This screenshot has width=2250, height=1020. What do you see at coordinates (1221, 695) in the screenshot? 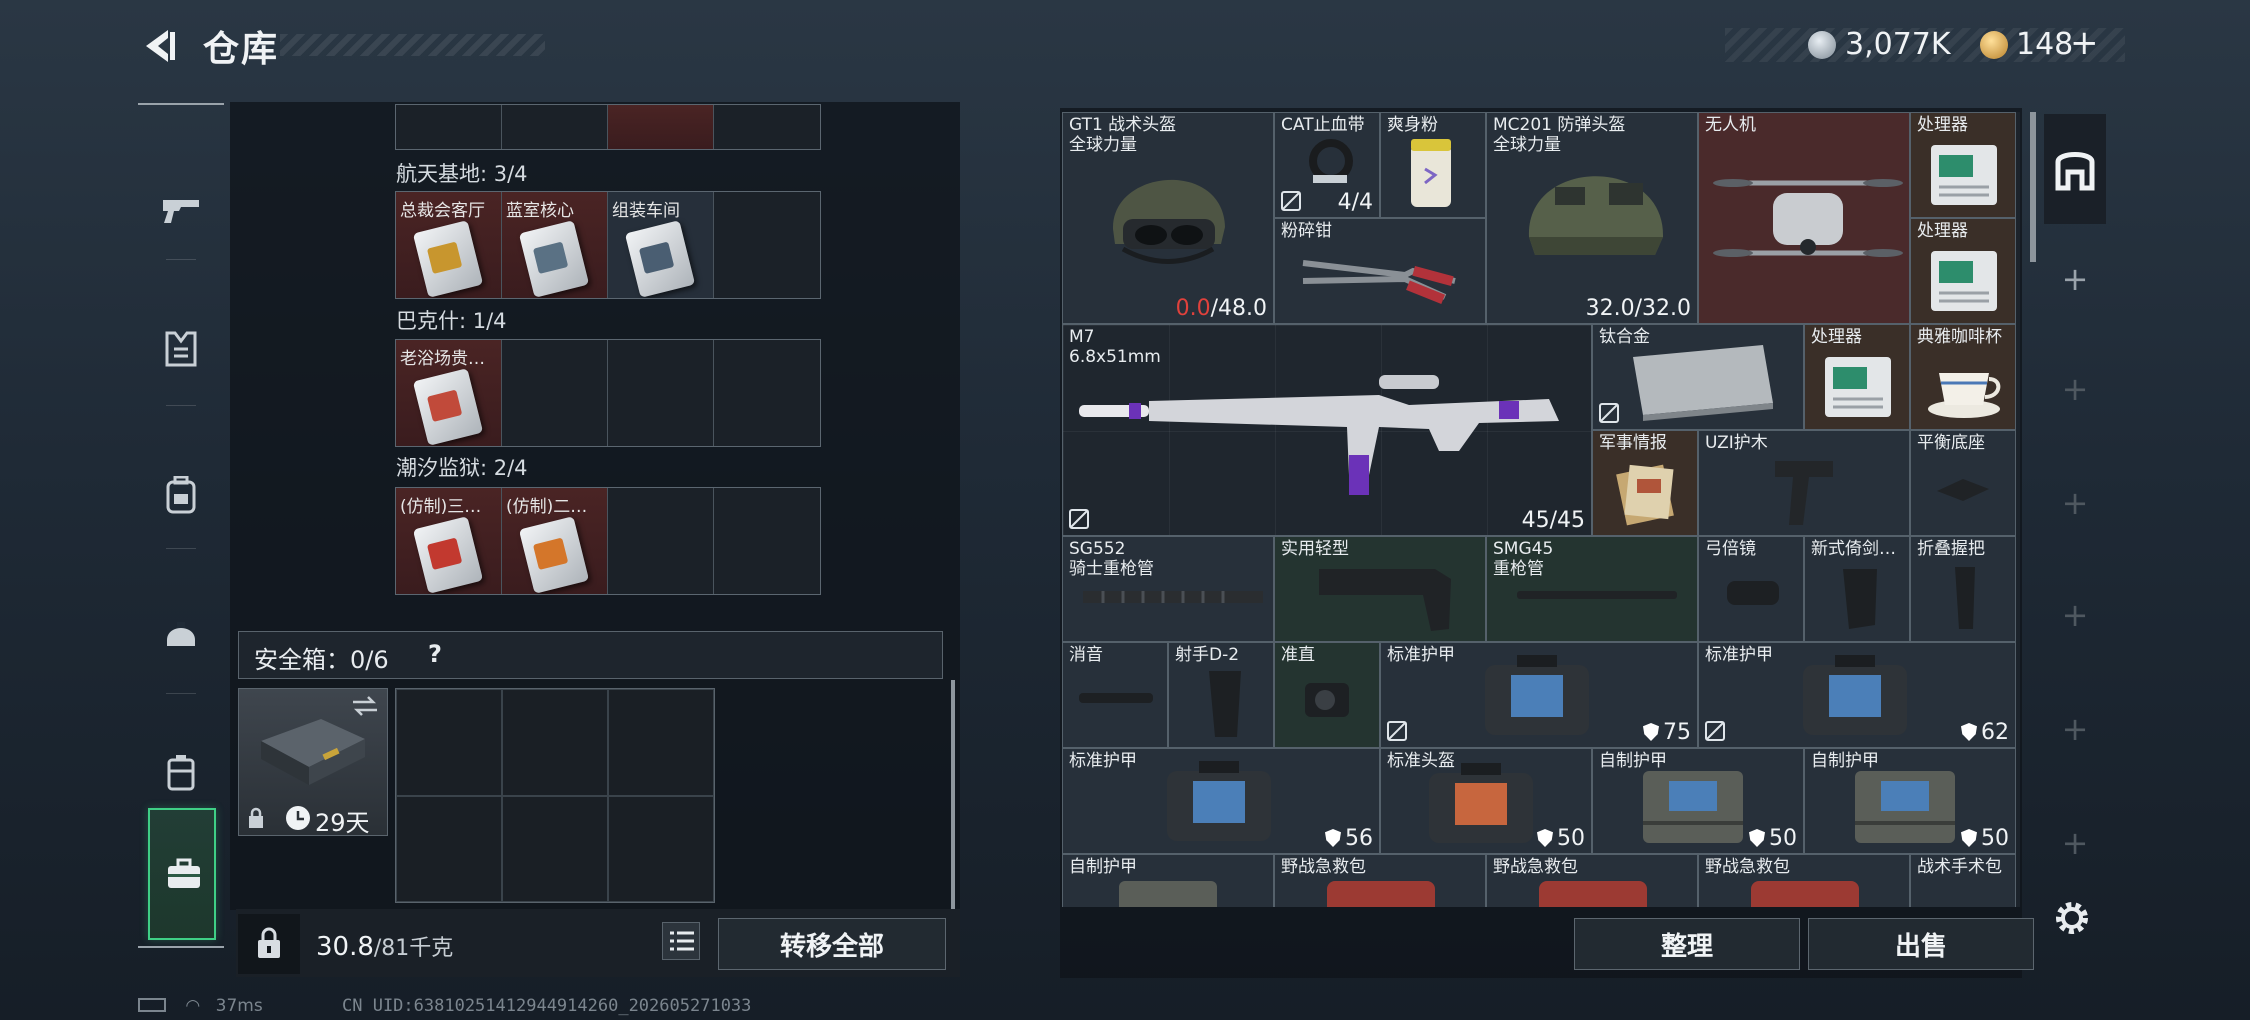
I see `item-shooter-d2: 射手D-2` at bounding box center [1221, 695].